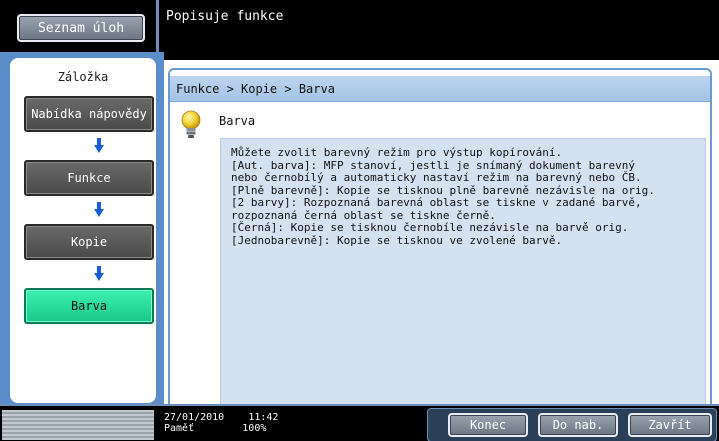 The image size is (719, 441). I want to click on page-title: Popisuje funkce, so click(225, 16).